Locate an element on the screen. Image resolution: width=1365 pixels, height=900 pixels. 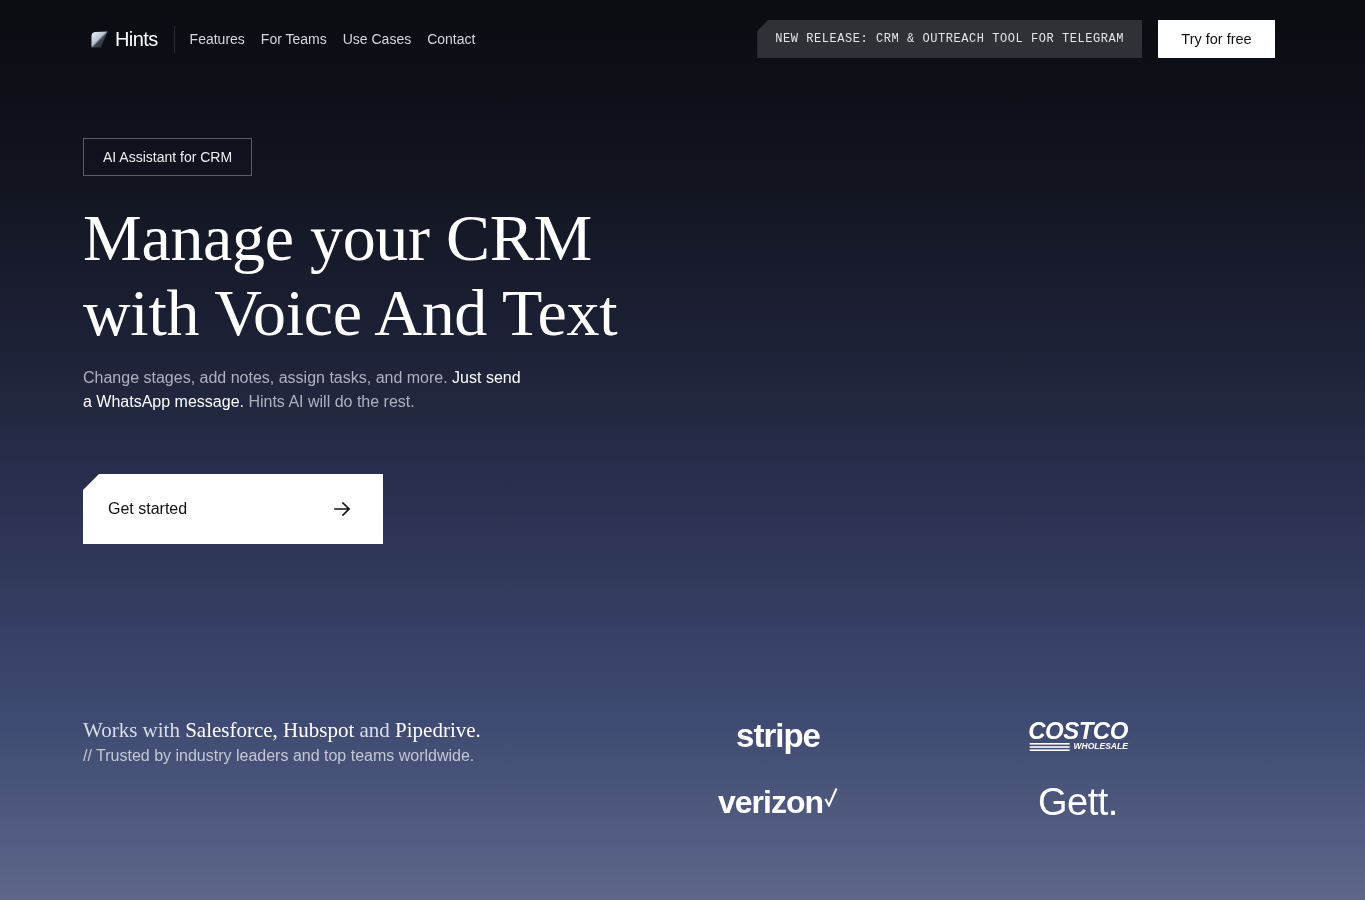
nav-link: Contact is located at coordinates (451, 39).